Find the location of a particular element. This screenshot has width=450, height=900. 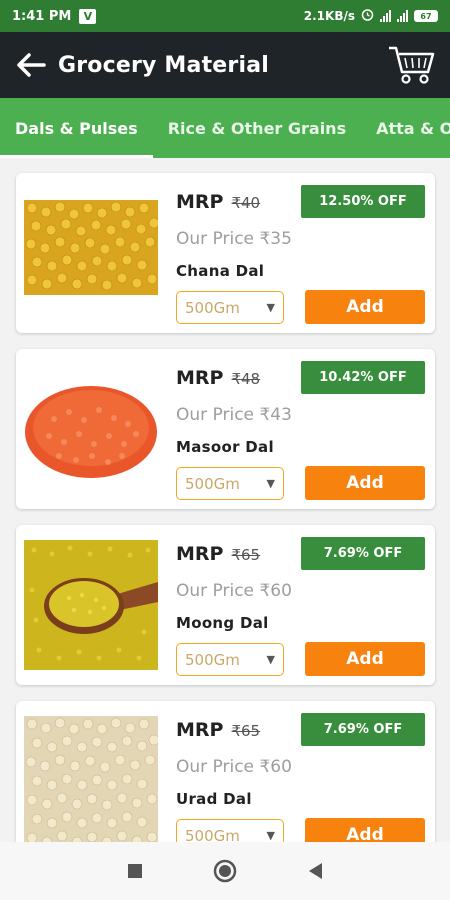

product-name: Urad Dal is located at coordinates (214, 799).